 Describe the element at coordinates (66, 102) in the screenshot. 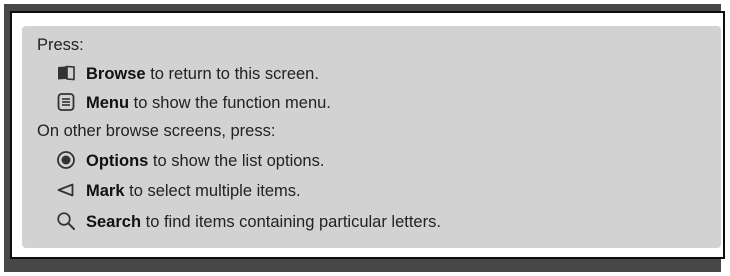

I see `menu-icon` at that location.